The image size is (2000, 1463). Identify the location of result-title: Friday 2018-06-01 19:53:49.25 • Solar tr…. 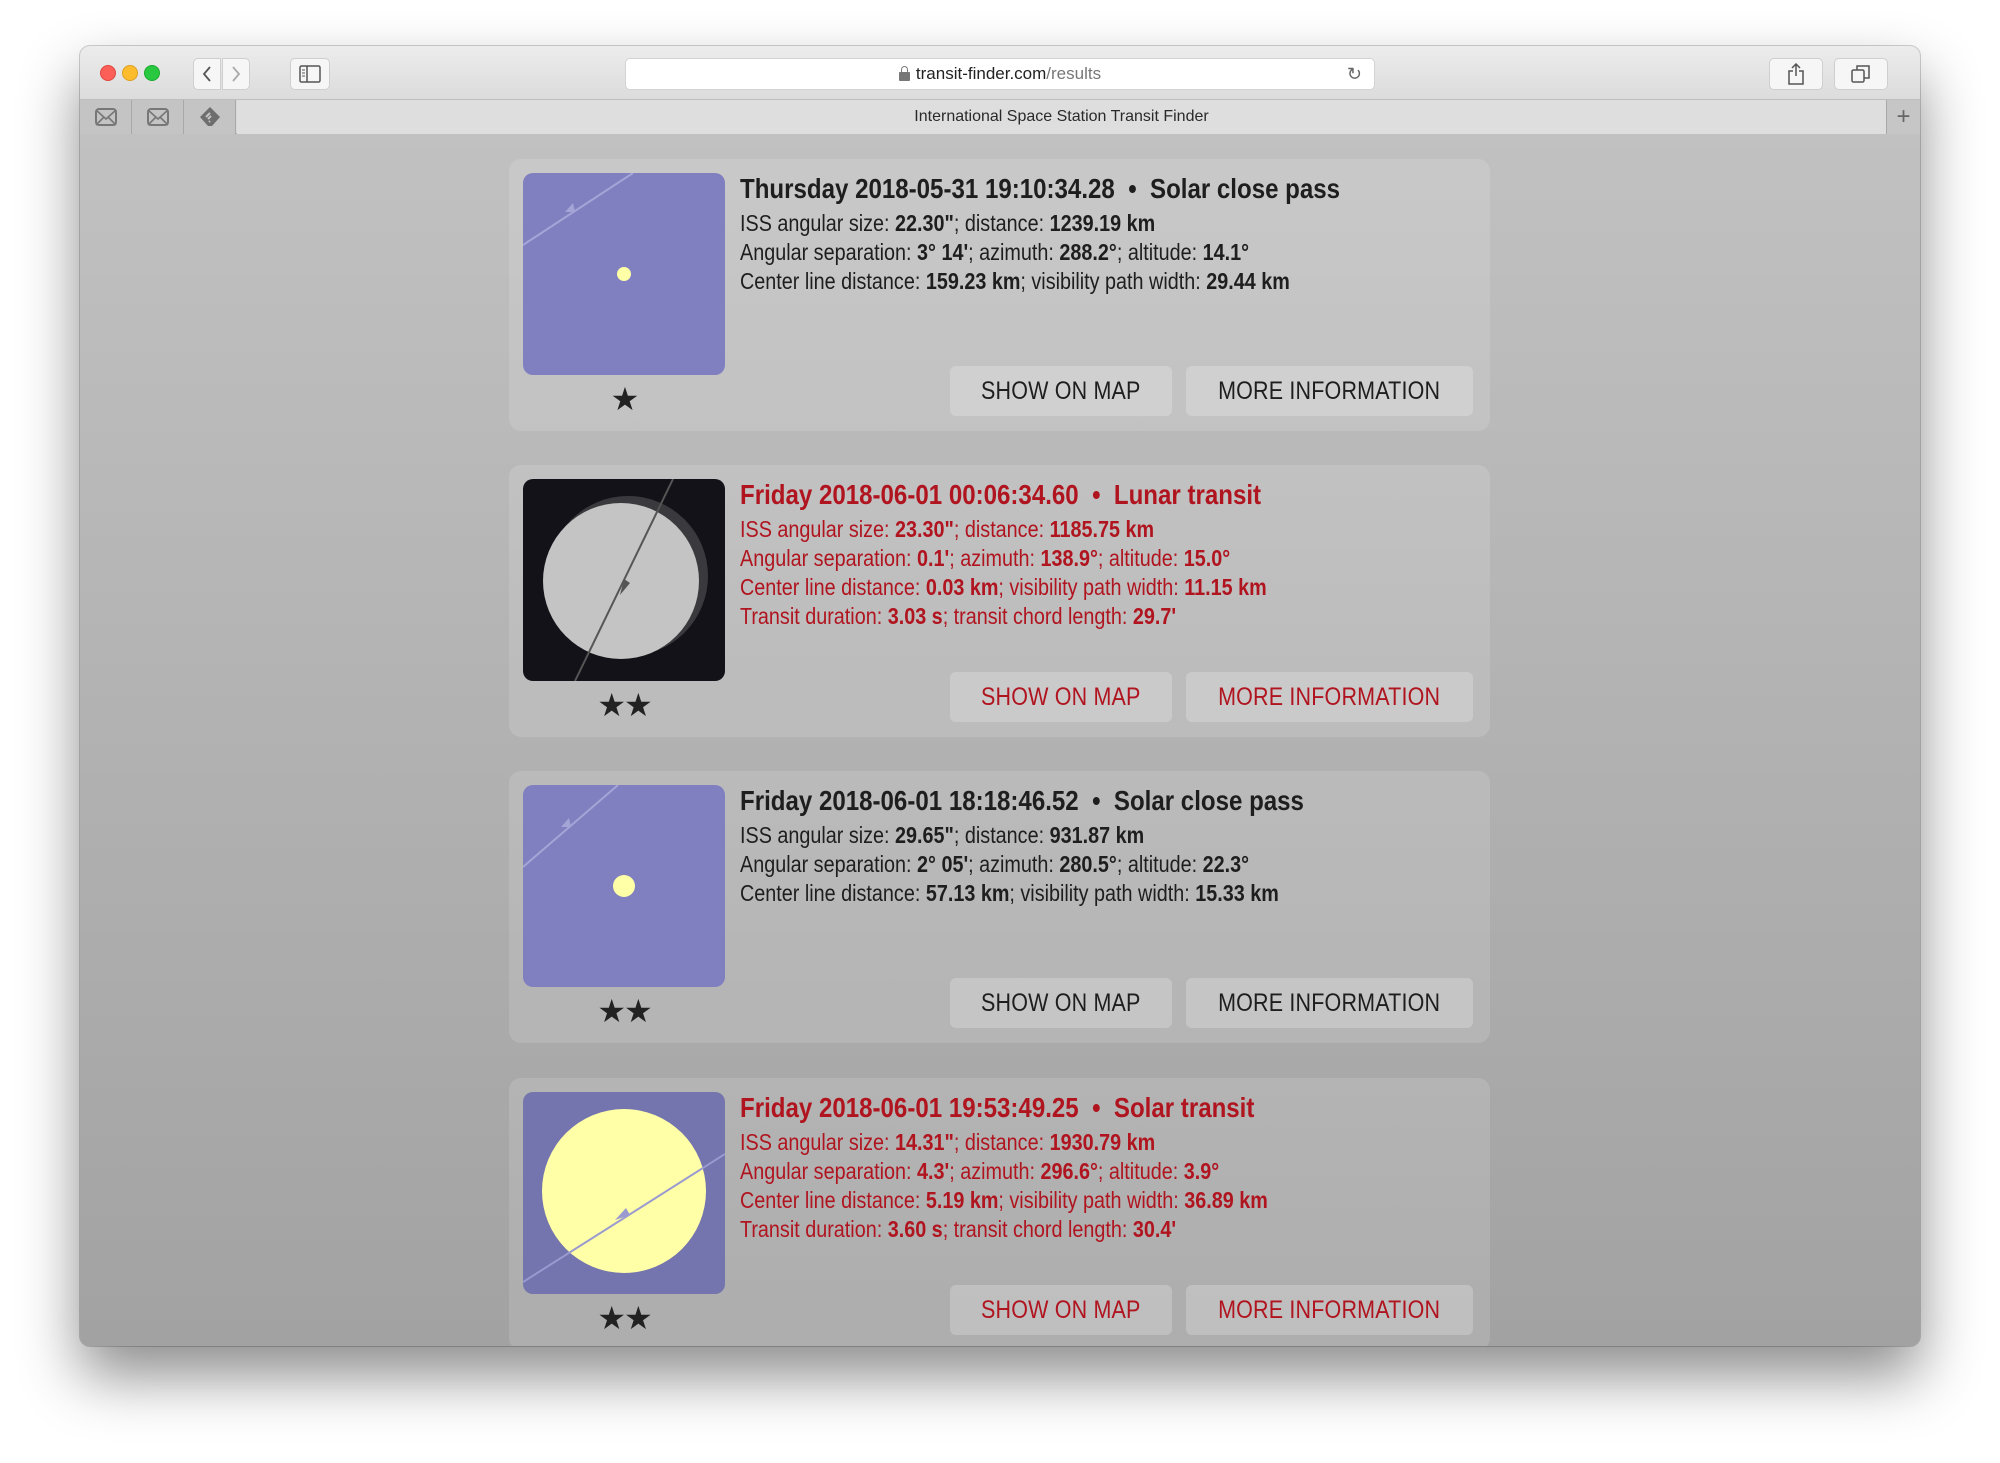
(1058, 1108).